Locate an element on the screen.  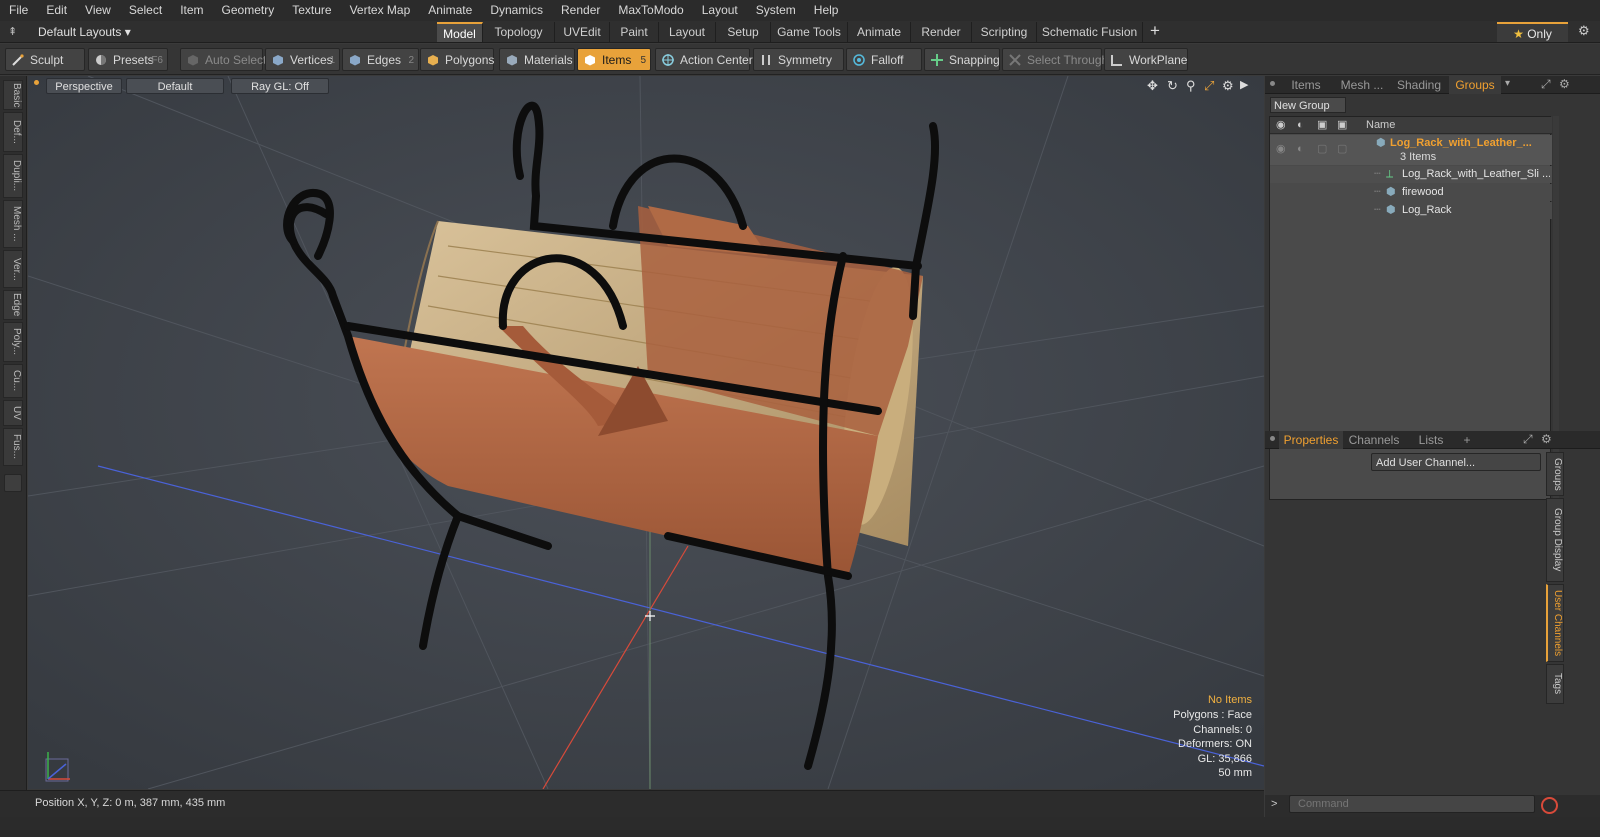
vtab-tags: Tags is located at coordinates (1555, 684).